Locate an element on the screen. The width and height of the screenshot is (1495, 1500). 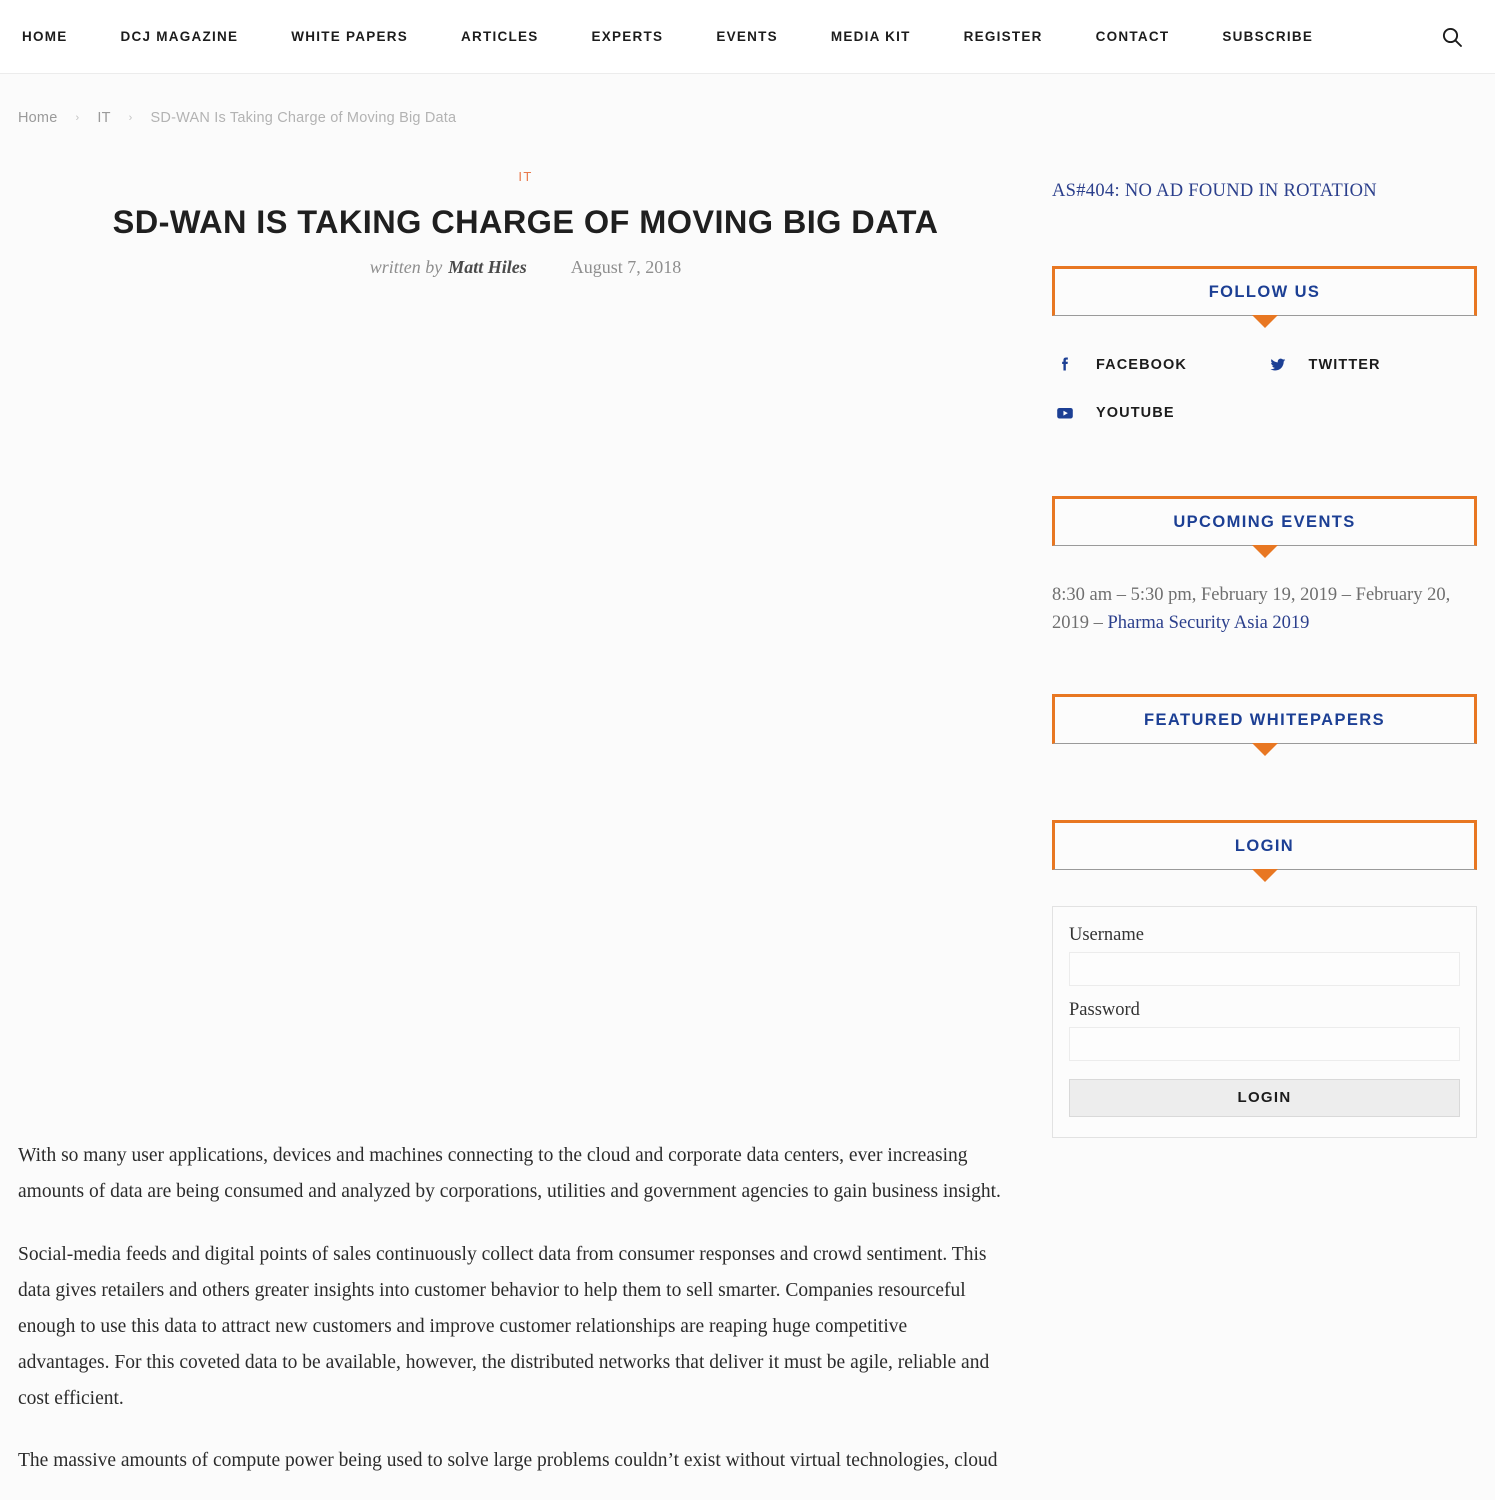
nav-item-media-kit: MEDIA KIT is located at coordinates (871, 36).